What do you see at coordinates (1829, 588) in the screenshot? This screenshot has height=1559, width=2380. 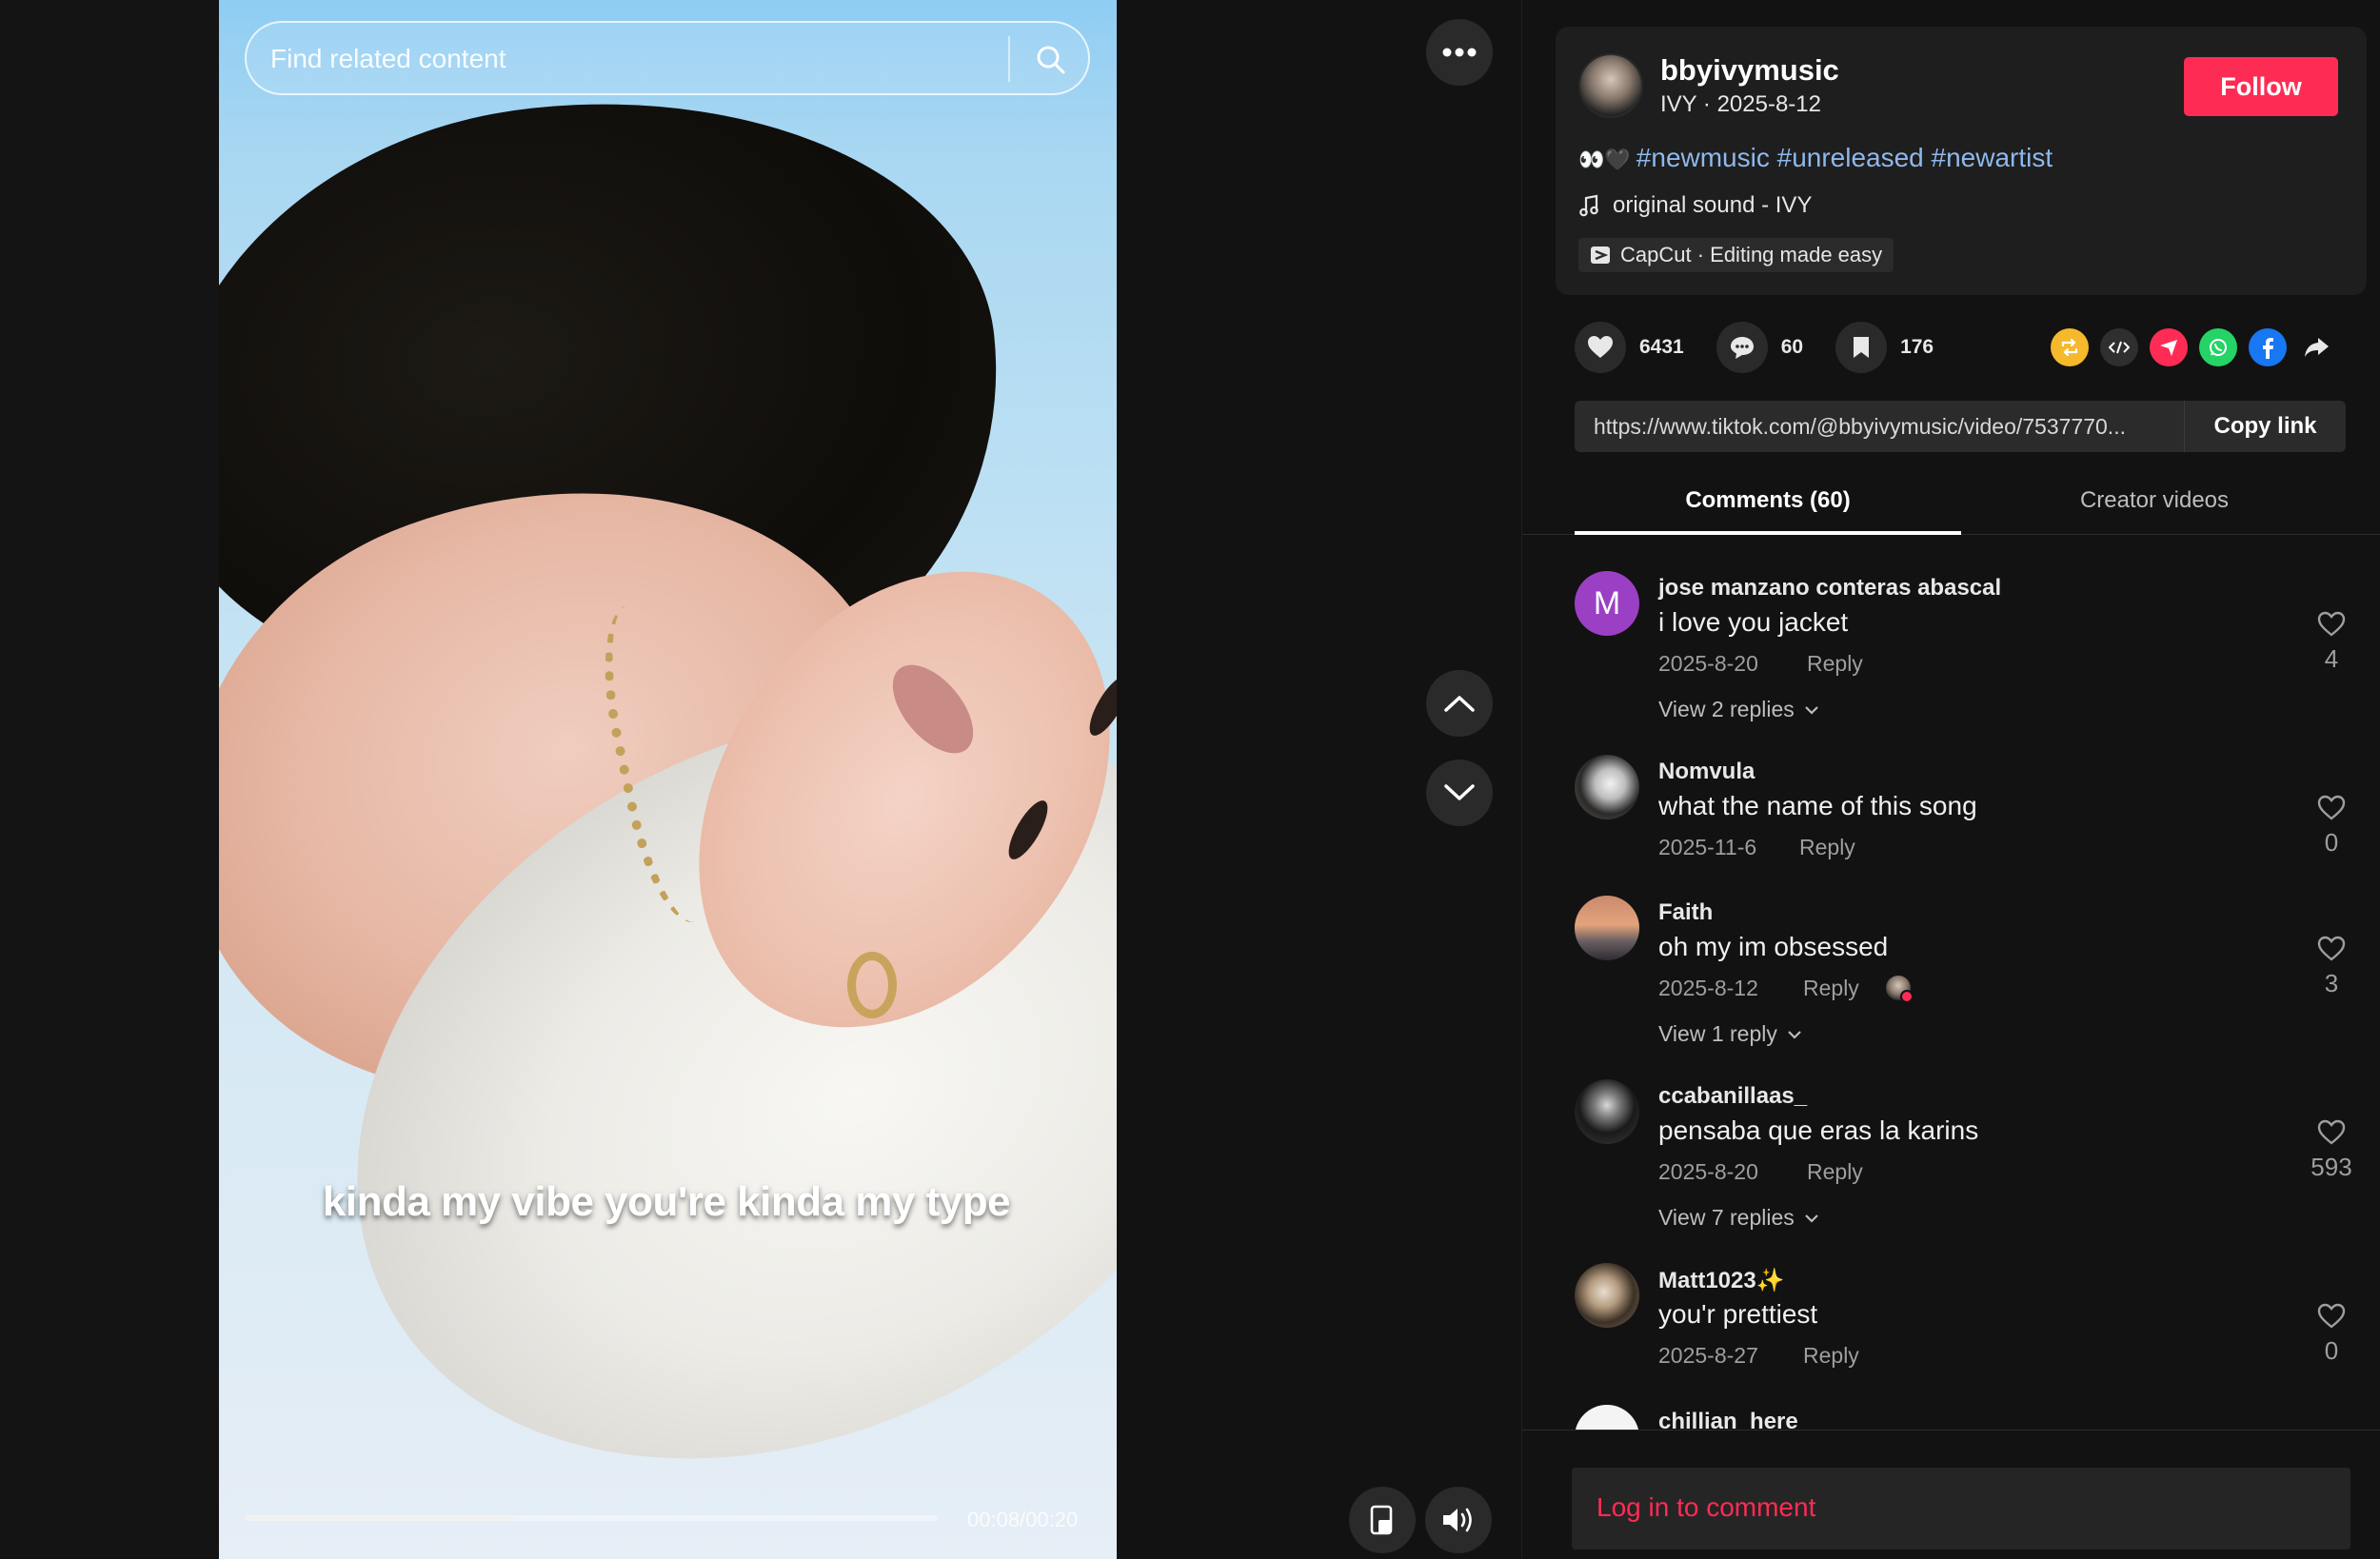 I see `commenter-name: jose manzano conteras abascal` at bounding box center [1829, 588].